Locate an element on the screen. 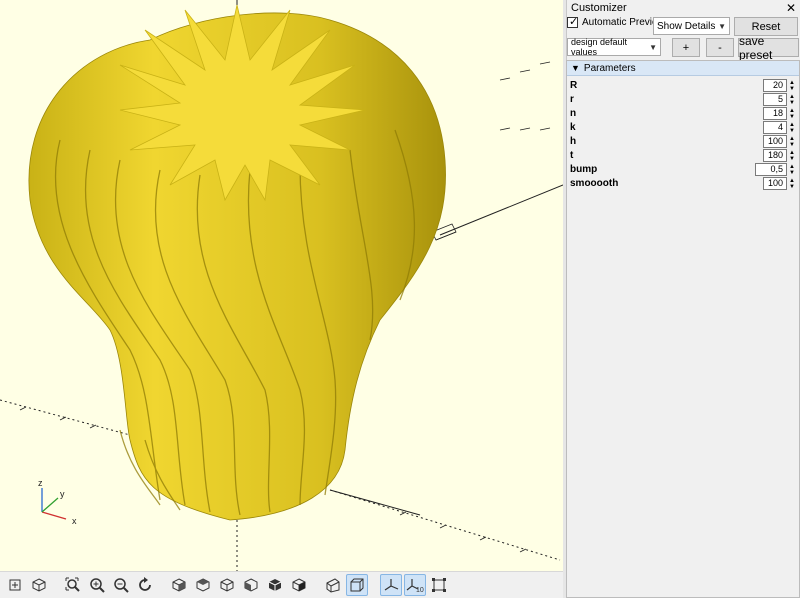 Image resolution: width=800 pixels, height=598 pixels. scale-marker-label: 10 is located at coordinates (420, 590).